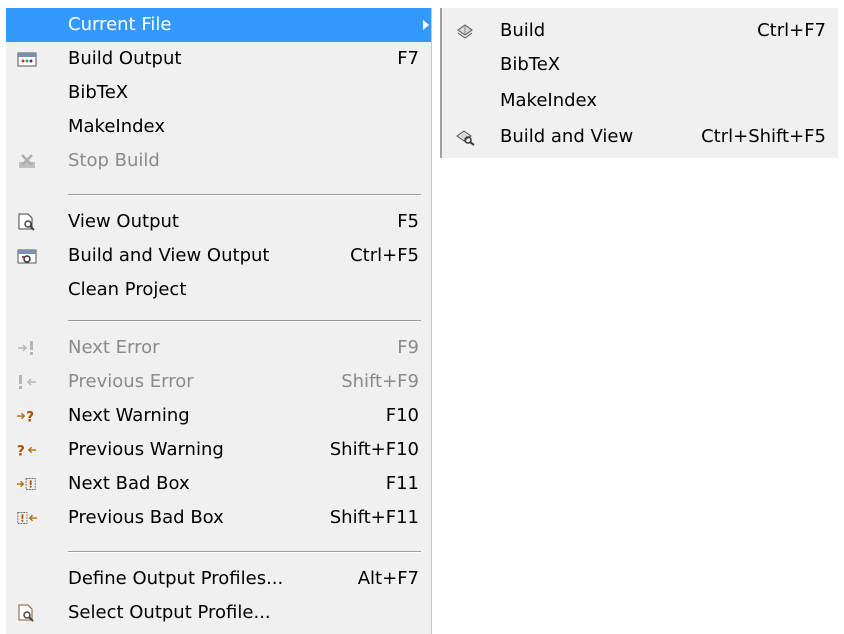 Image resolution: width=844 pixels, height=634 pixels. I want to click on menu-item-label: View Output, so click(123, 221).